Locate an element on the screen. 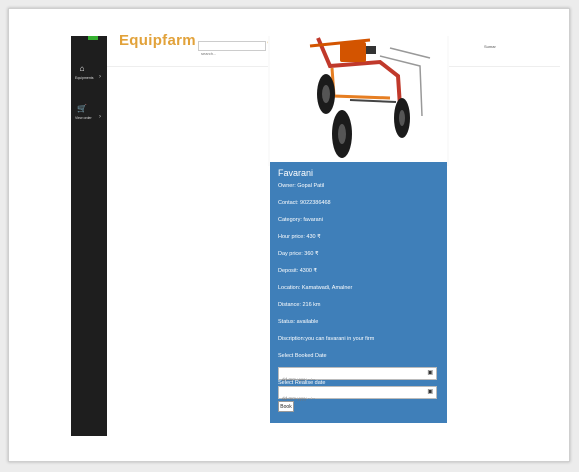 The width and height of the screenshot is (579, 472). booked-date-field: ▣ is located at coordinates (357, 376).